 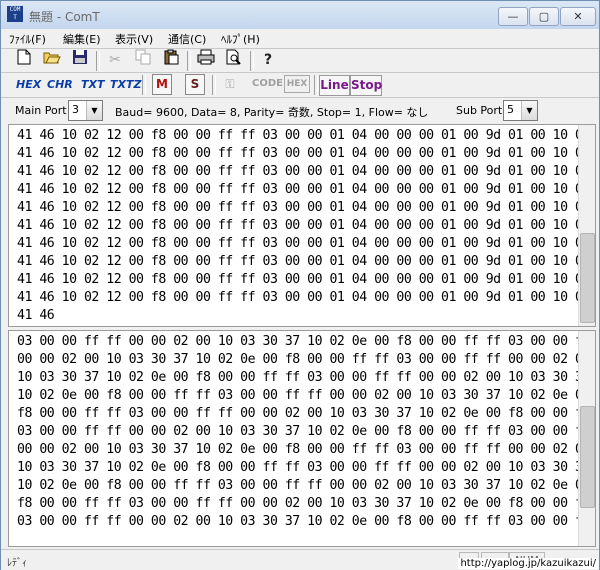 I want to click on open-icon, so click(x=52, y=60).